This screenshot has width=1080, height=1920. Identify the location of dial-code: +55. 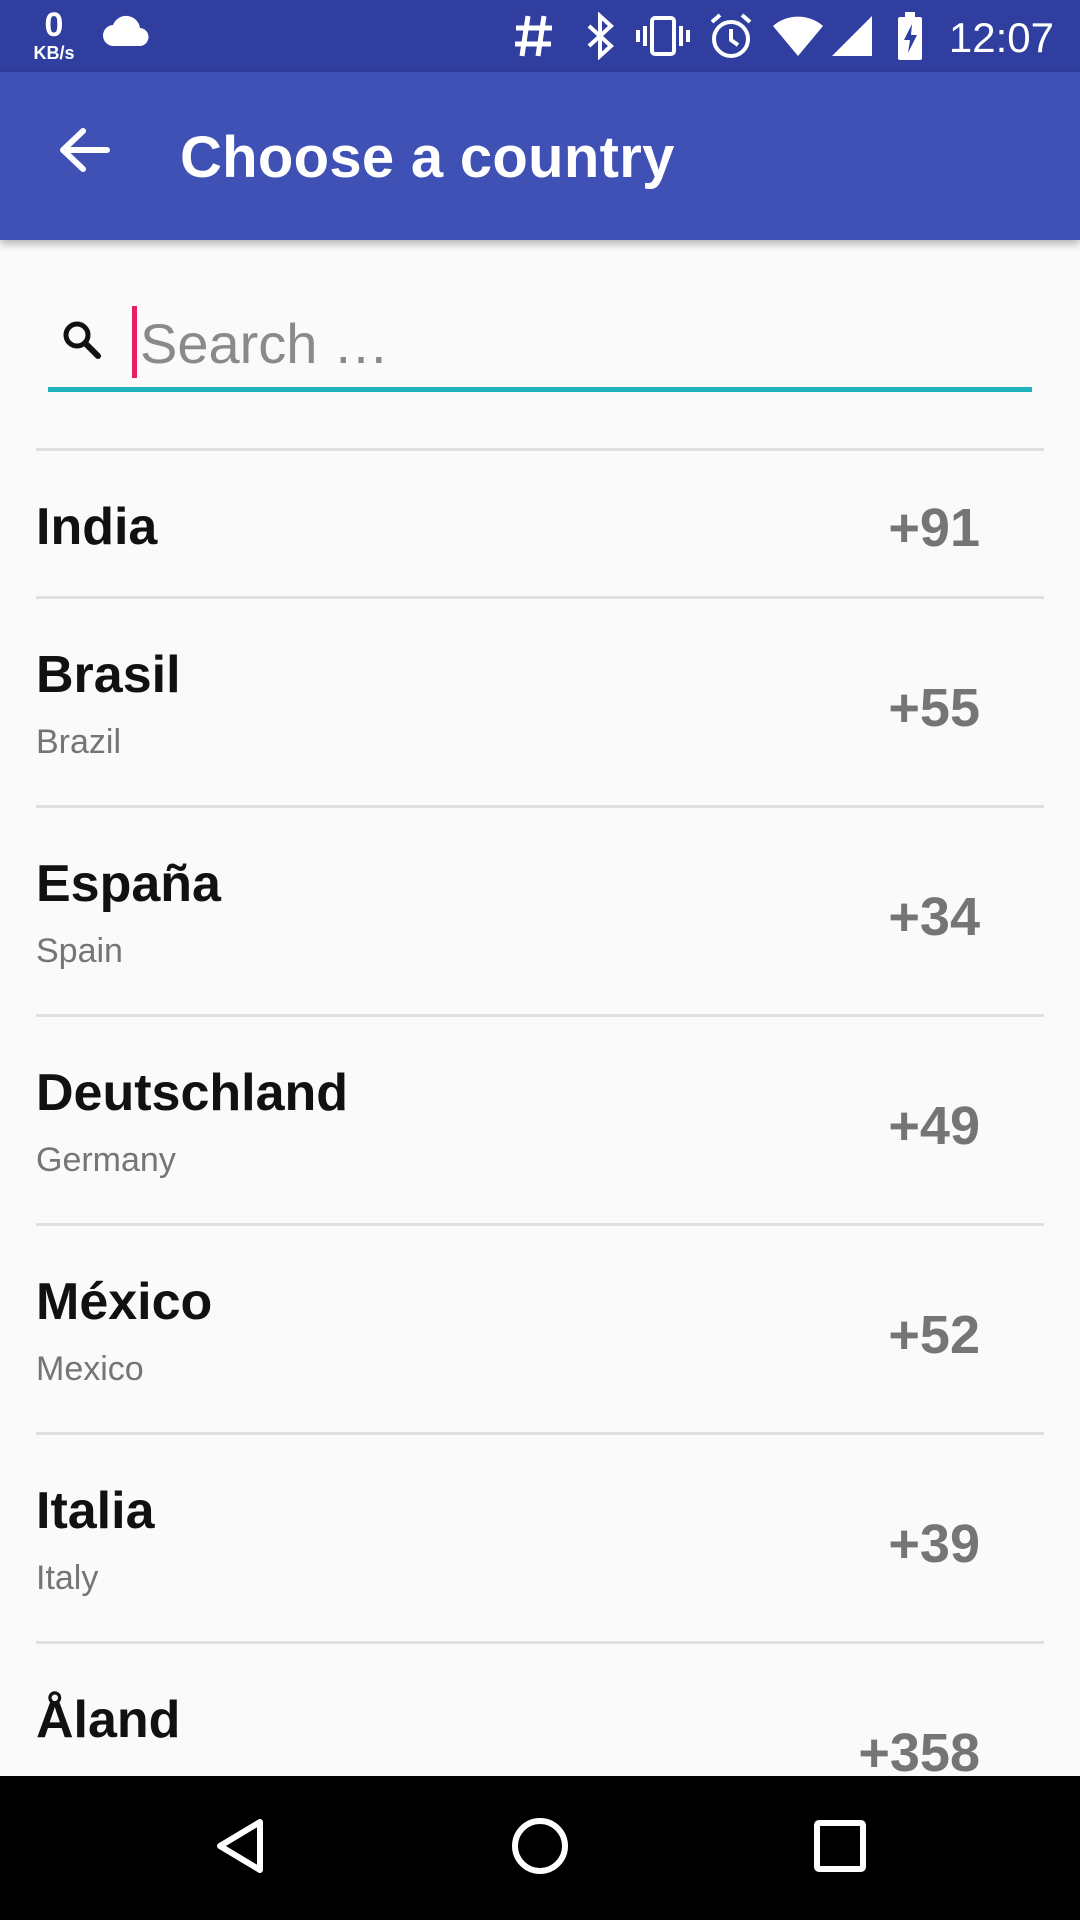
(934, 708).